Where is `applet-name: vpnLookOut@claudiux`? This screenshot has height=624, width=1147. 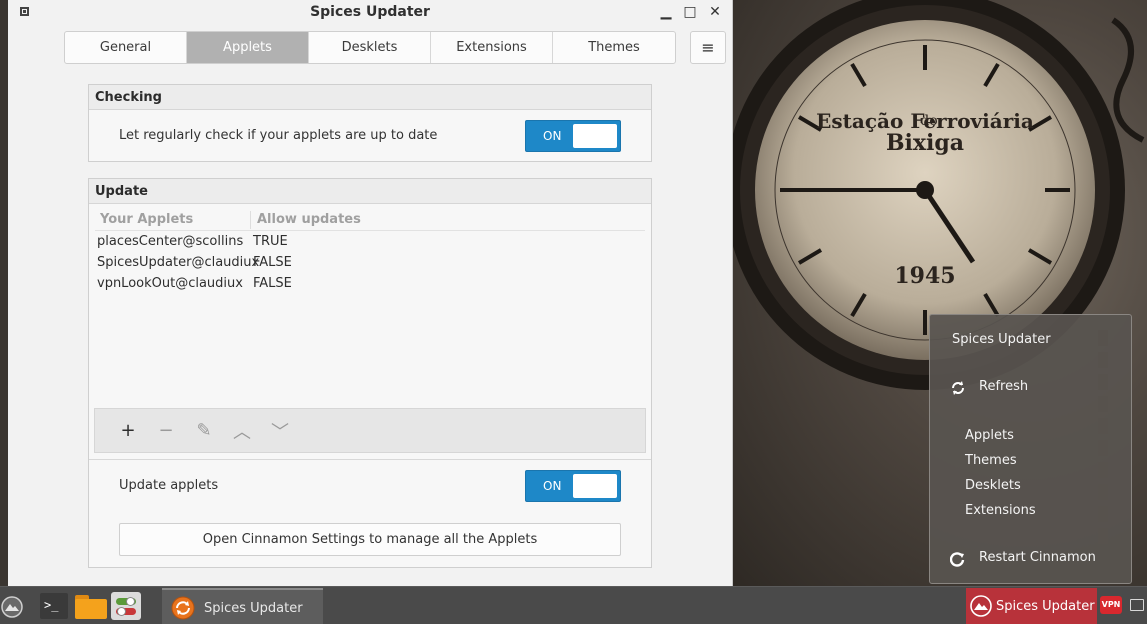 applet-name: vpnLookOut@claudiux is located at coordinates (170, 283).